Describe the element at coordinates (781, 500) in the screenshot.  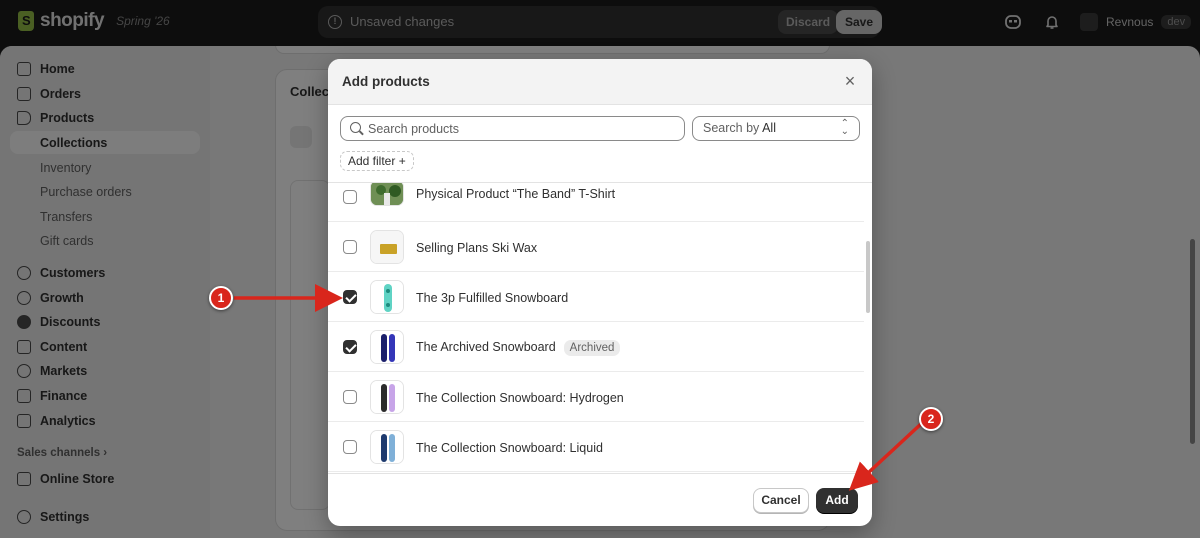
I see `cancel-button: Cancel` at that location.